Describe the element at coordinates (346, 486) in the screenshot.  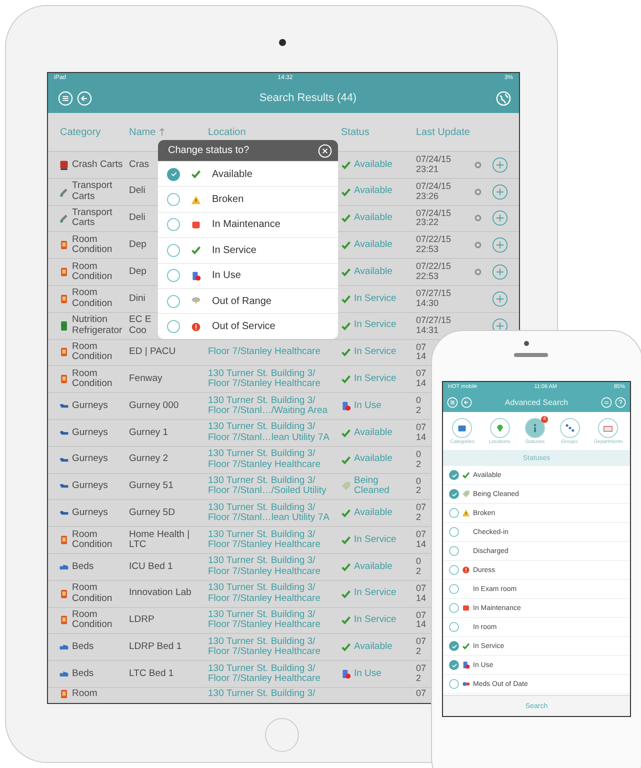
I see `tag-icon` at that location.